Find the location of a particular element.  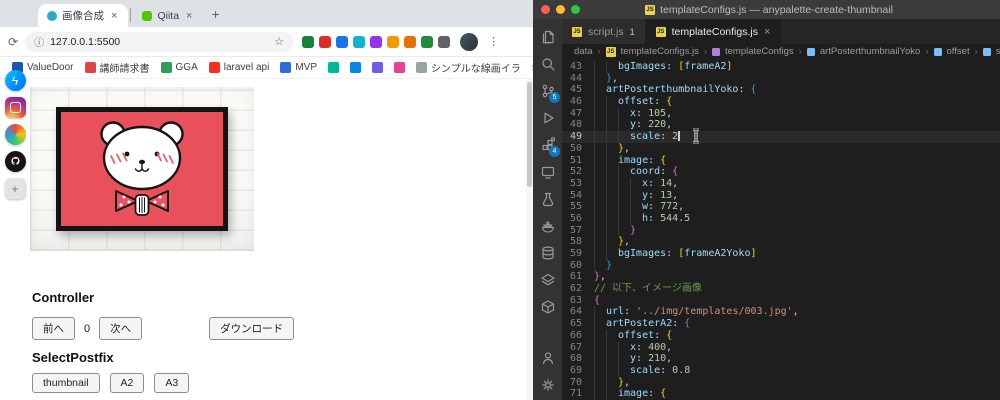

bookmark-item: MVP is located at coordinates (298, 67).